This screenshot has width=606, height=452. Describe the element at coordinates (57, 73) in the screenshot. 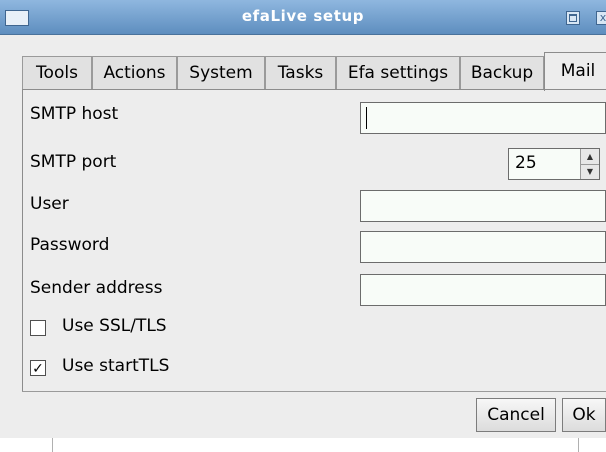

I see `tab-tools: Tools` at that location.